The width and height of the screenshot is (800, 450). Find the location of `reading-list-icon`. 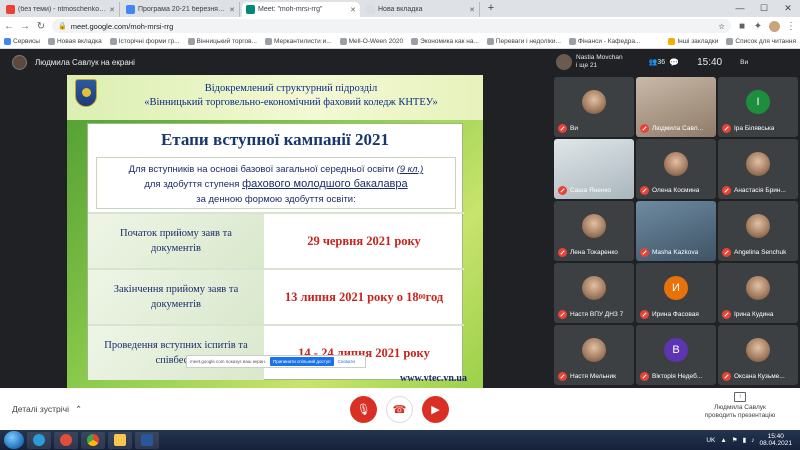

reading-list-icon is located at coordinates (730, 41).